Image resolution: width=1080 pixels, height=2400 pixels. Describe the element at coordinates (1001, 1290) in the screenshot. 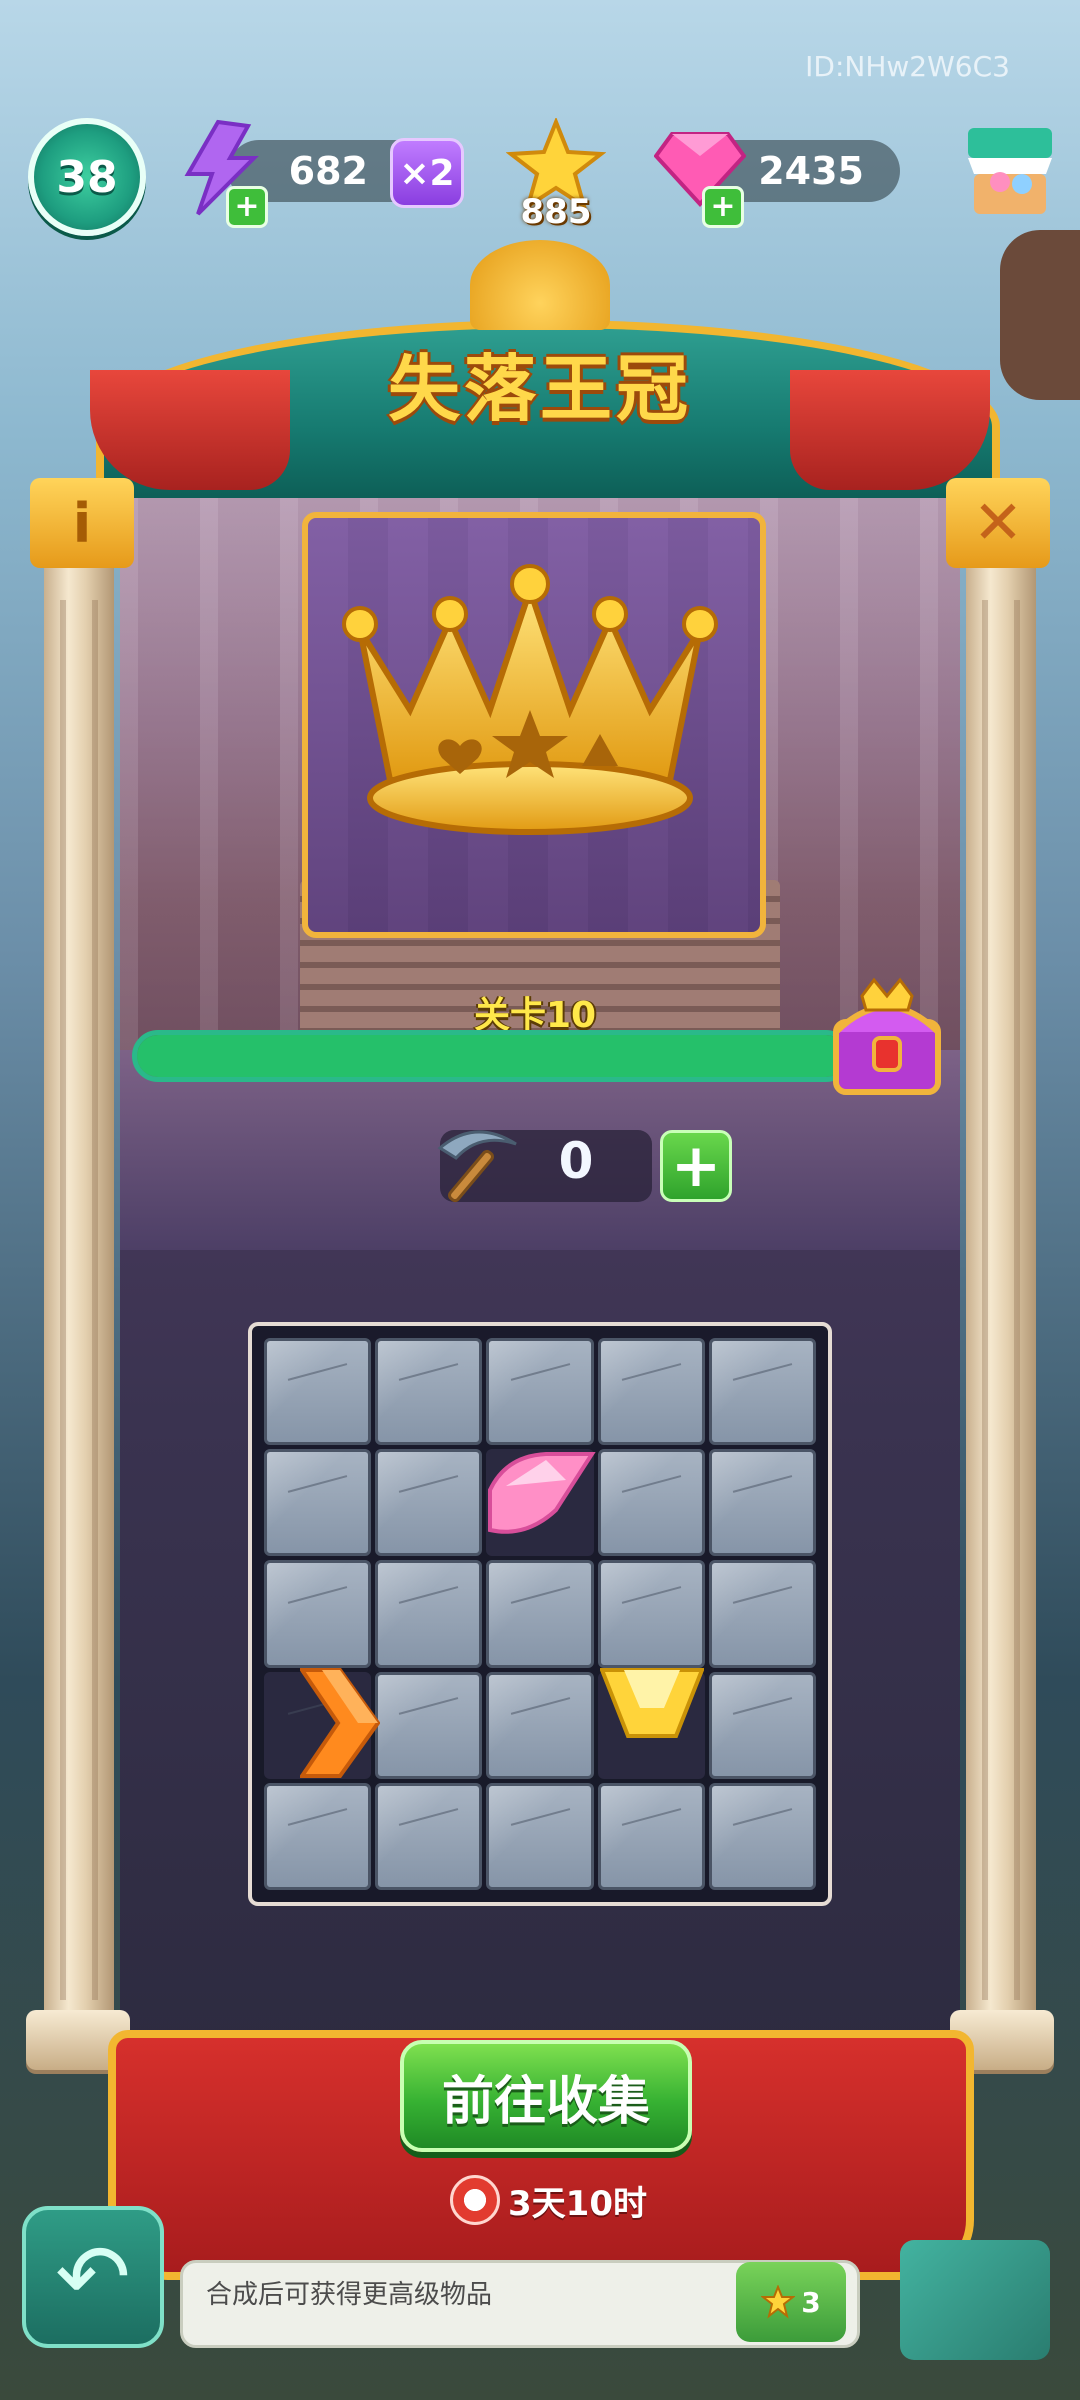

I see `right-pillar` at that location.